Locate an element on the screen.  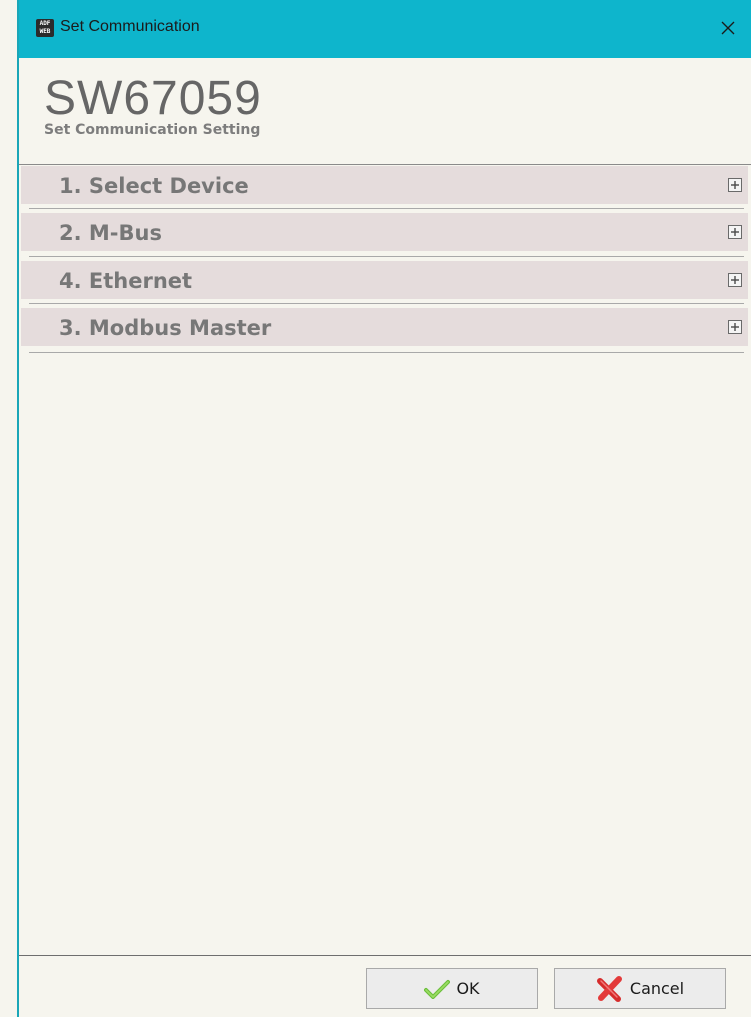
section-label: 1. Select Device is located at coordinates (154, 186).